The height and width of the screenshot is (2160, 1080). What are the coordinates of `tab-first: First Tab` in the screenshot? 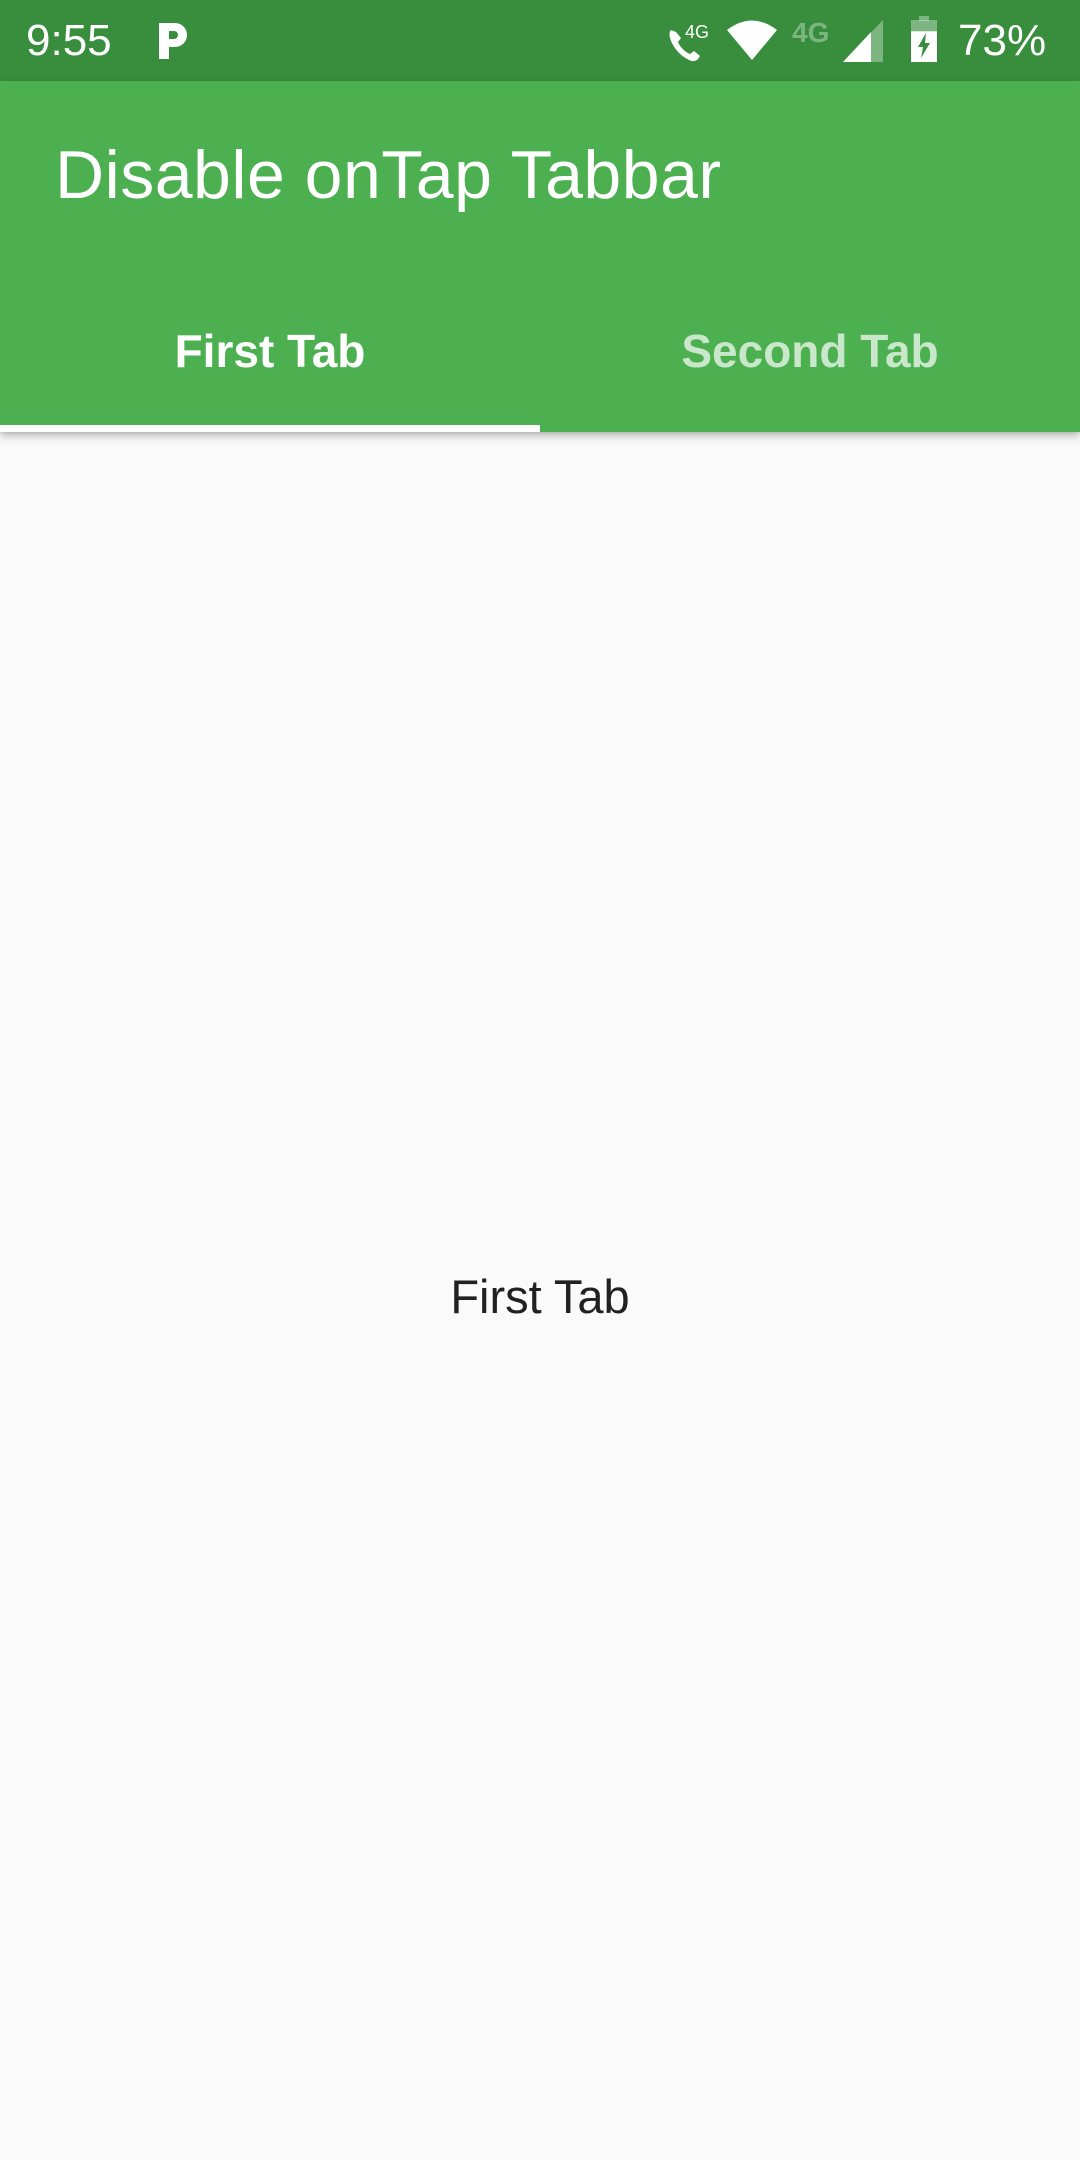 It's located at (270, 351).